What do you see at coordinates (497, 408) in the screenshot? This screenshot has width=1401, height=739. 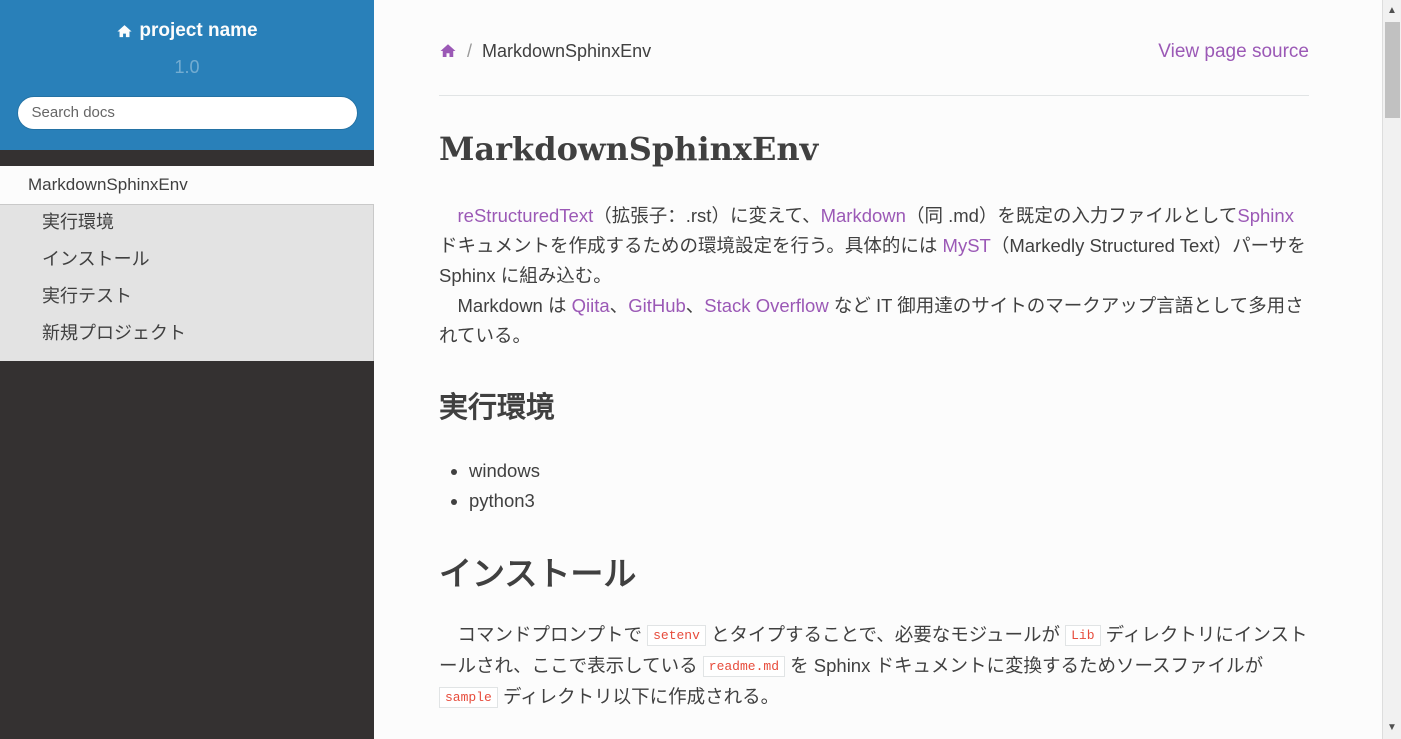 I see `heading-env: 実行環境` at bounding box center [497, 408].